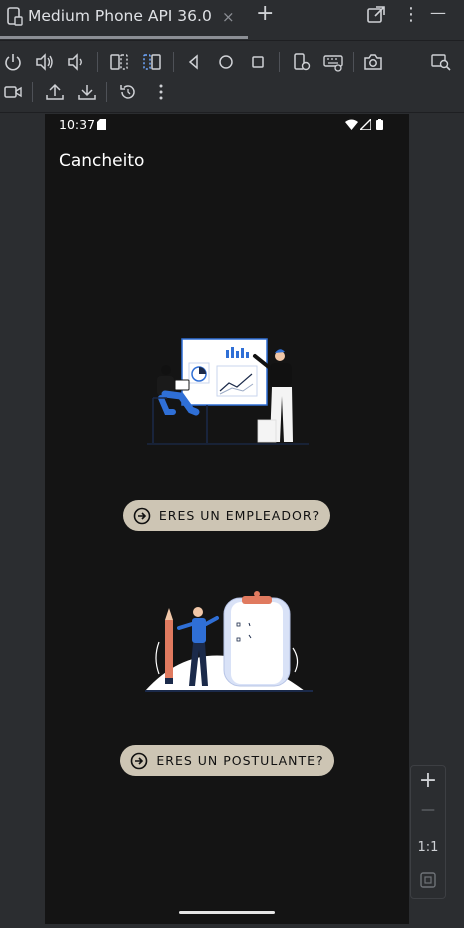 Image resolution: width=464 pixels, height=928 pixels. Describe the element at coordinates (258, 62) in the screenshot. I see `overview-icon` at that location.